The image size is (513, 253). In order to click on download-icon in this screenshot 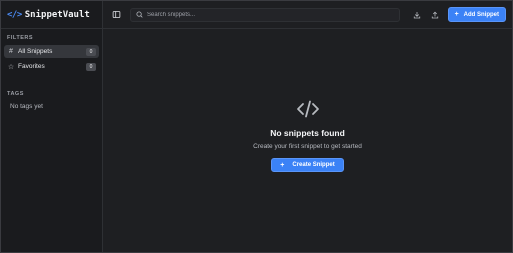, I will do `click(417, 15)`.